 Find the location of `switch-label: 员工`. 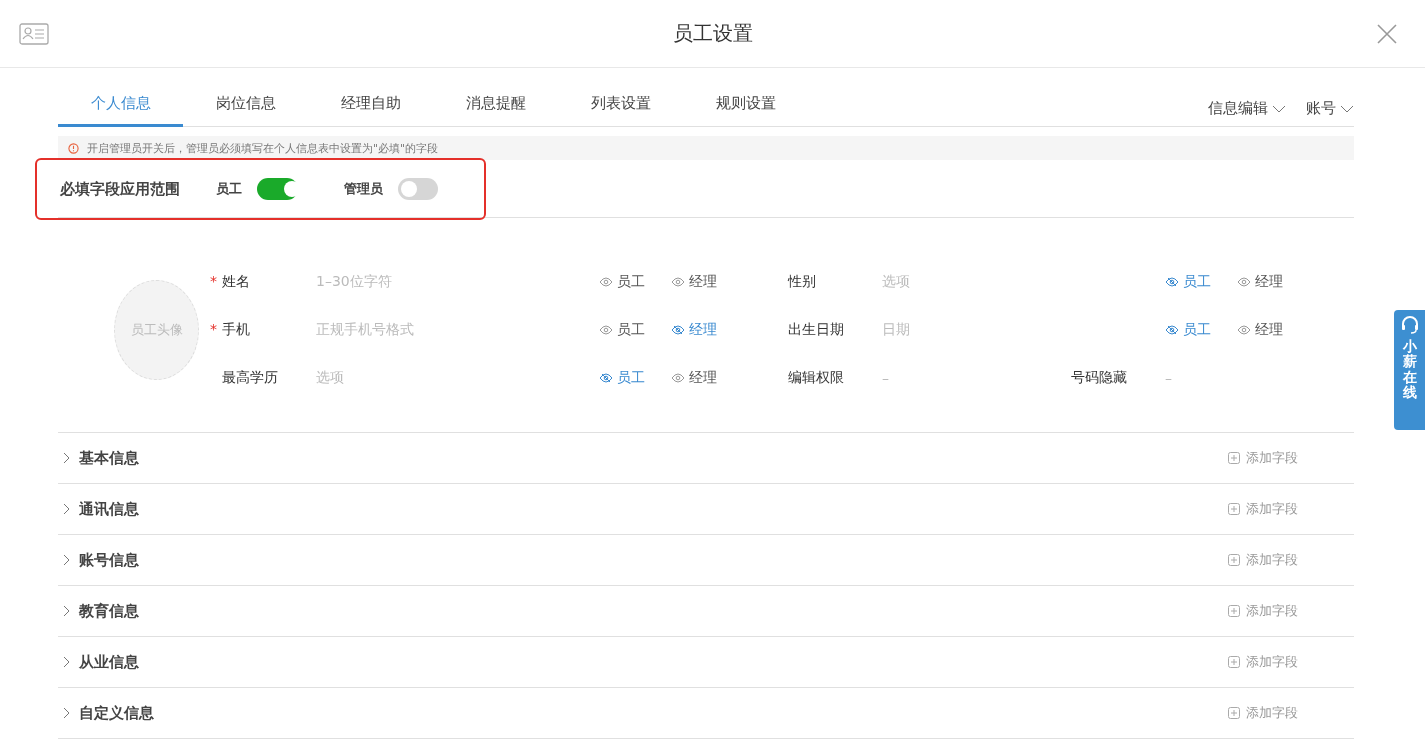

switch-label: 员工 is located at coordinates (229, 189).